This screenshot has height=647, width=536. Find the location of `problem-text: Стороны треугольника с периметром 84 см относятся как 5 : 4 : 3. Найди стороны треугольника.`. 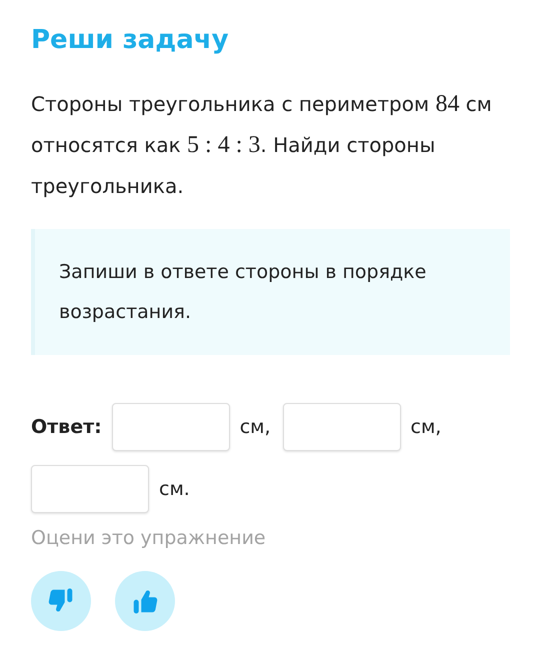

problem-text: Стороны треугольника с периметром 84 см относятся как 5 : 4 : 3. Найди стороны треугольника. is located at coordinates (262, 145).